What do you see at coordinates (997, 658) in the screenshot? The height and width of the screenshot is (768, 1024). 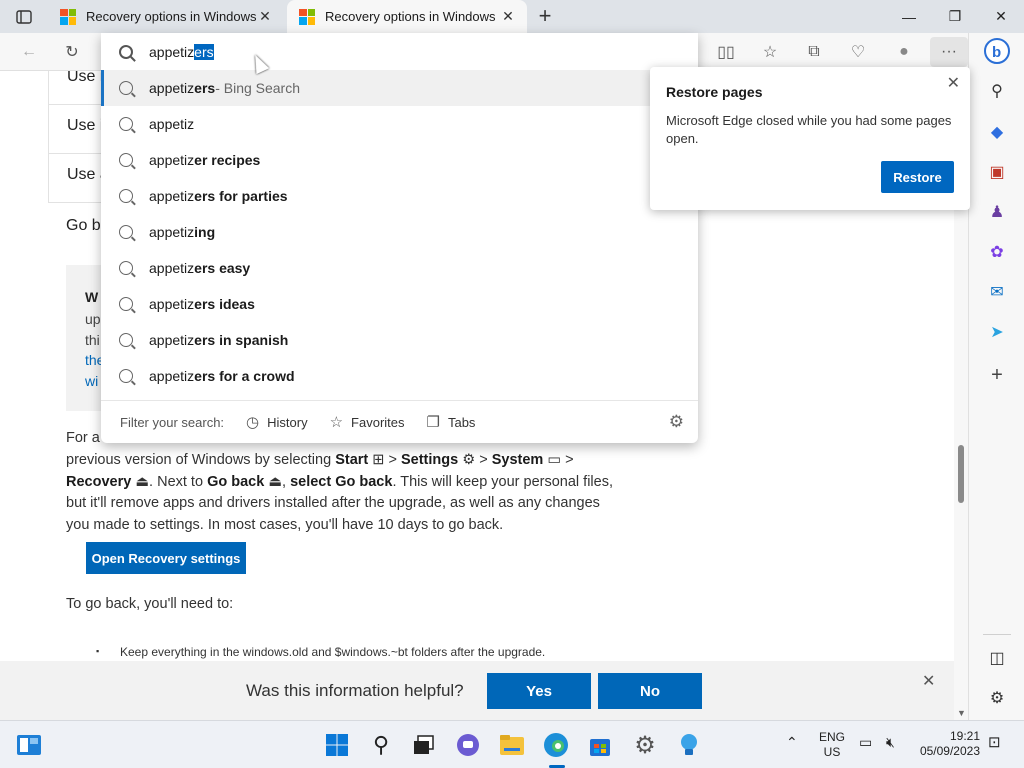 I see `hide-sidebar-icon: ◫` at bounding box center [997, 658].